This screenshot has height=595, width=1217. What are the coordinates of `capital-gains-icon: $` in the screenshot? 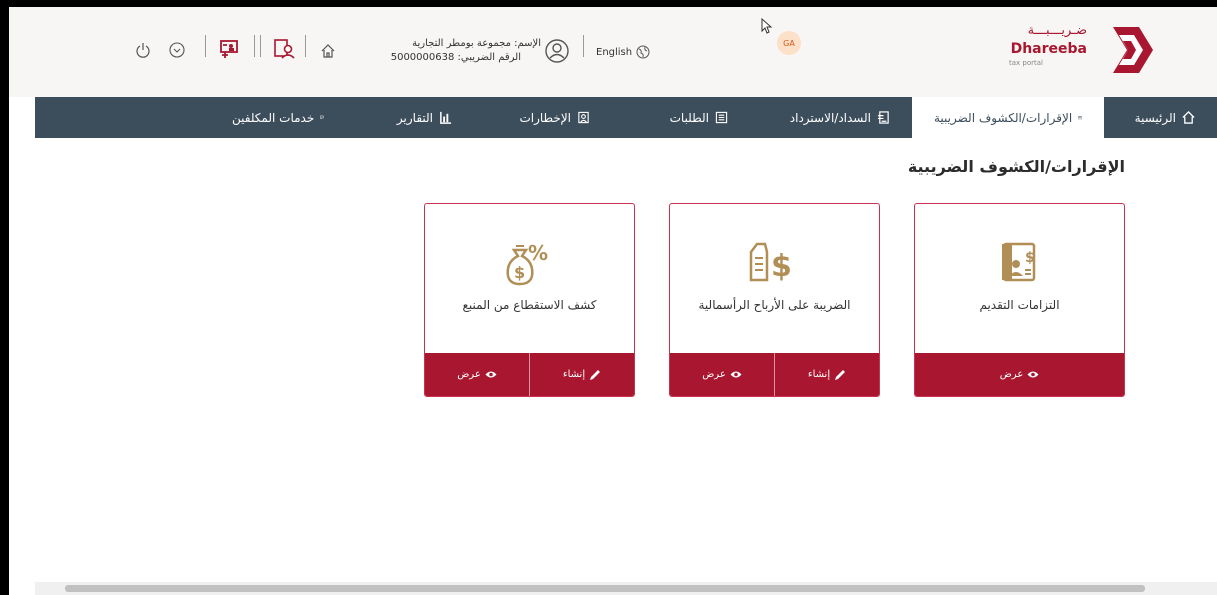 It's located at (770, 263).